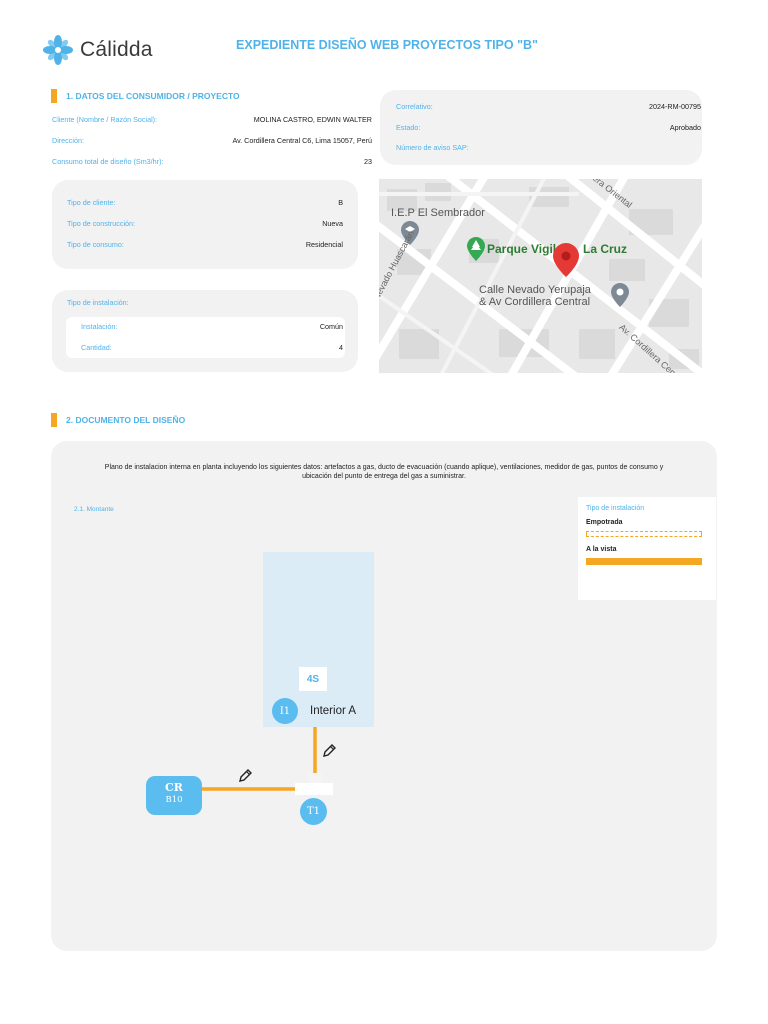 The height and width of the screenshot is (1024, 768). Describe the element at coordinates (601, 549) in the screenshot. I see `legend-visible-label: A la vista` at that location.